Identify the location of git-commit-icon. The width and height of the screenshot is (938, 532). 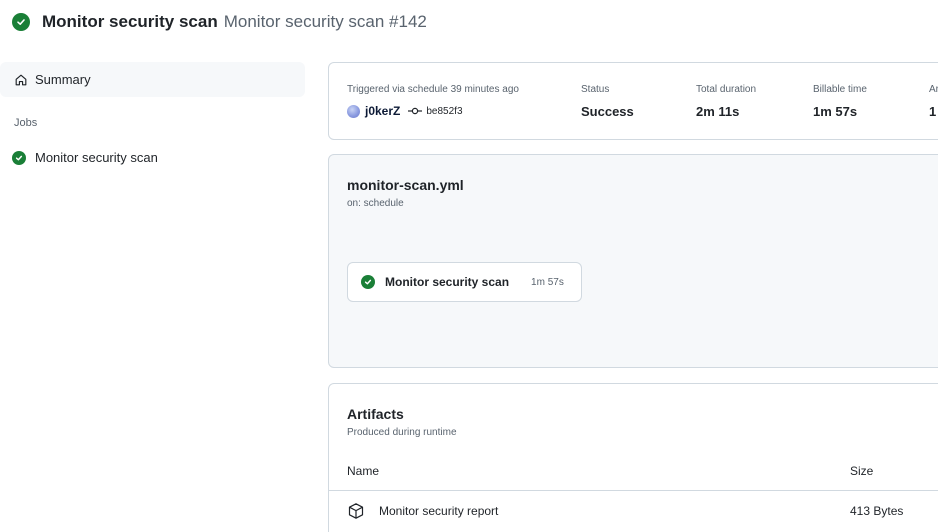
(415, 111).